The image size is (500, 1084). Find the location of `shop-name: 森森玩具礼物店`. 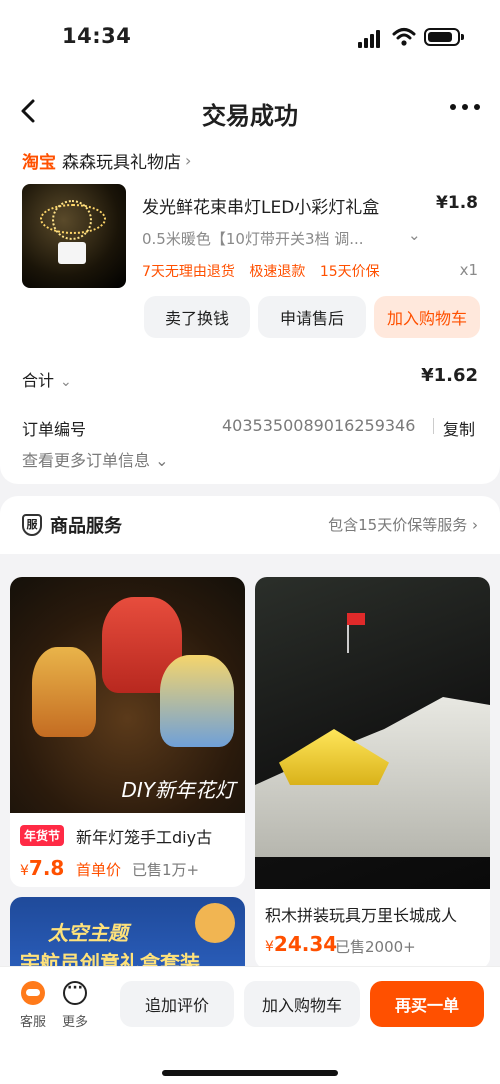

shop-name: 森森玩具礼物店 is located at coordinates (121, 162).